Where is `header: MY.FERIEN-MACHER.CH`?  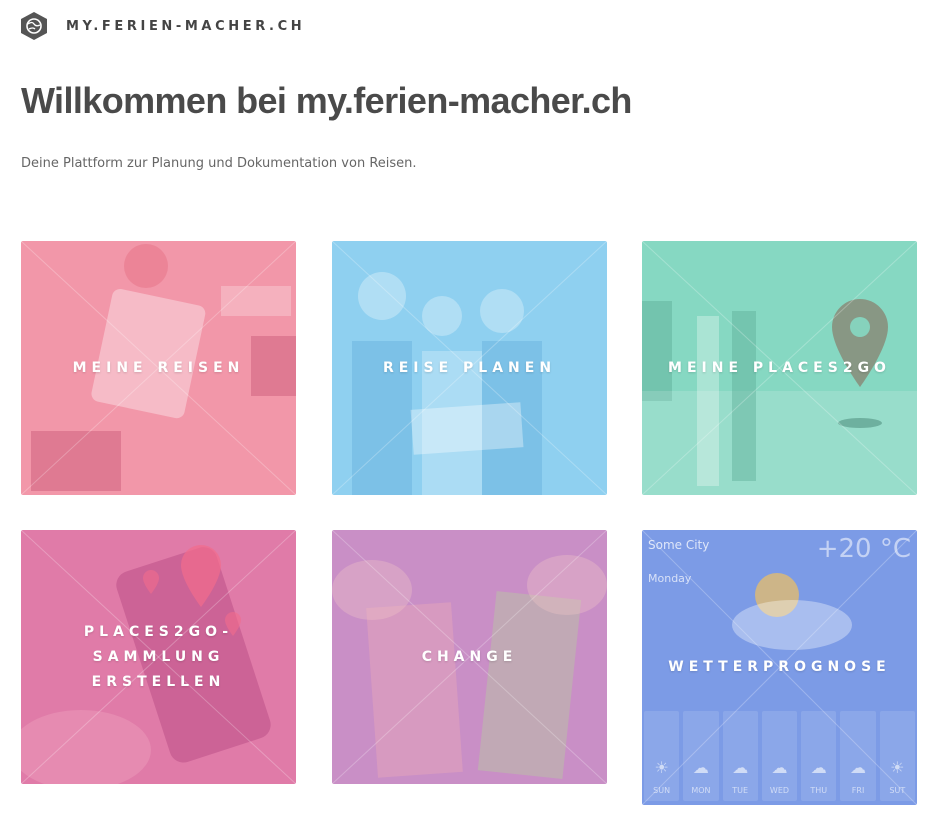 header: MY.FERIEN-MACHER.CH is located at coordinates (162, 26).